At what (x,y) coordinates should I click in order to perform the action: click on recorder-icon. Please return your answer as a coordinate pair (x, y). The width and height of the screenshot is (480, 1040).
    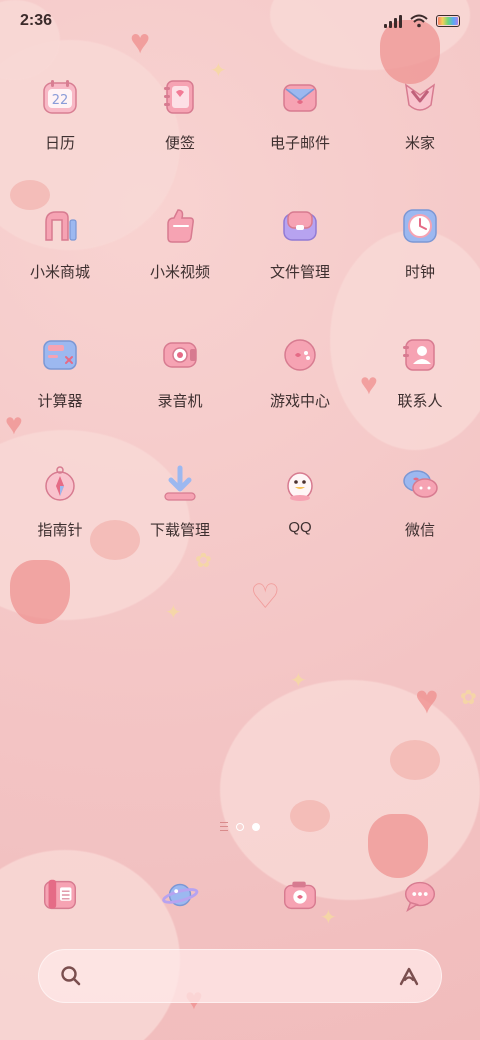
    Looking at the image, I should click on (180, 355).